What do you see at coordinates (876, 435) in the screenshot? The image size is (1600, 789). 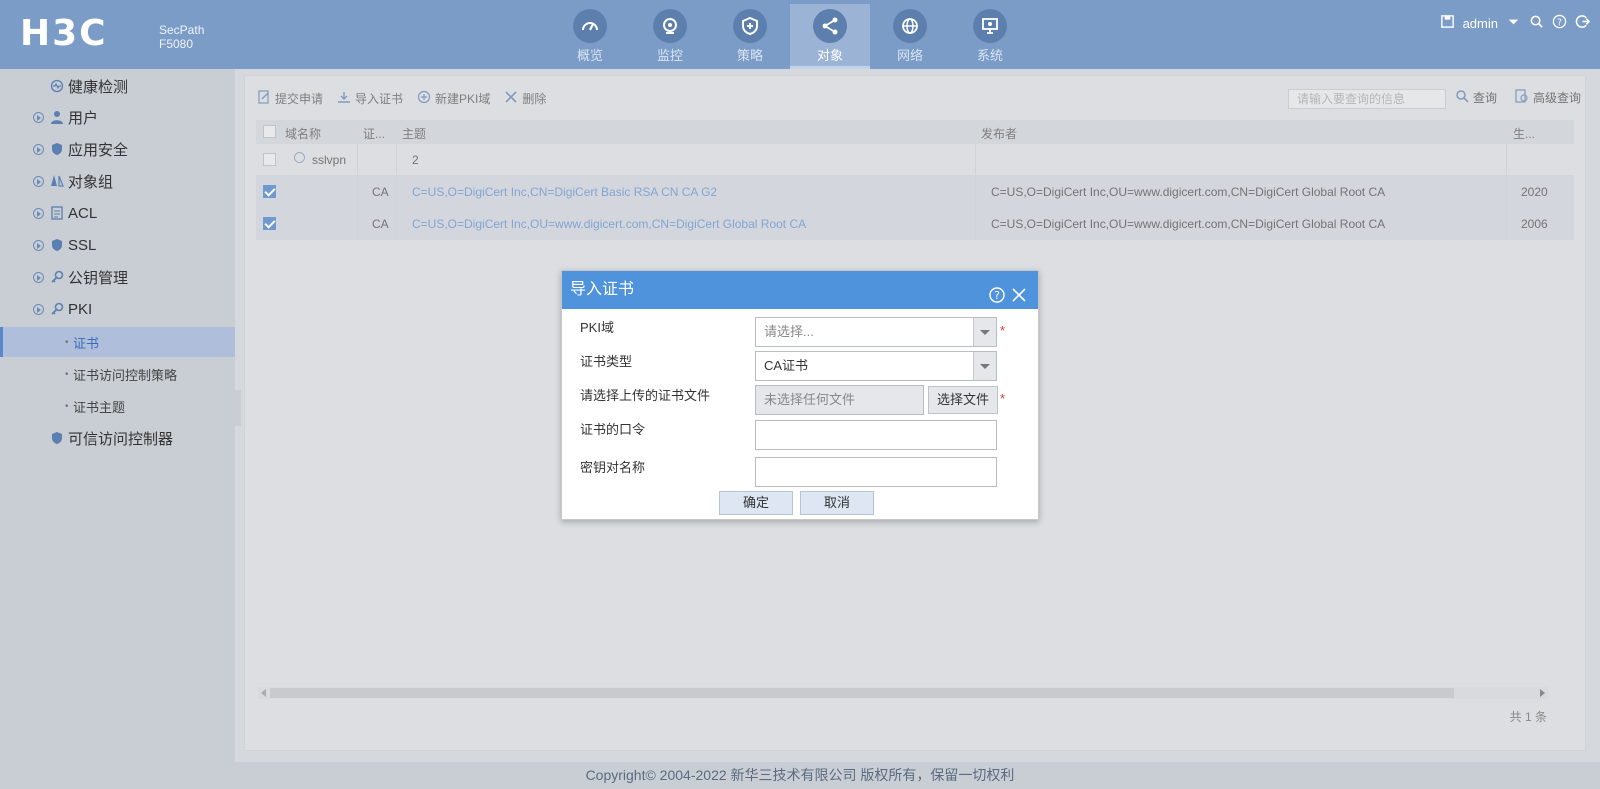 I see `cert-password-input` at bounding box center [876, 435].